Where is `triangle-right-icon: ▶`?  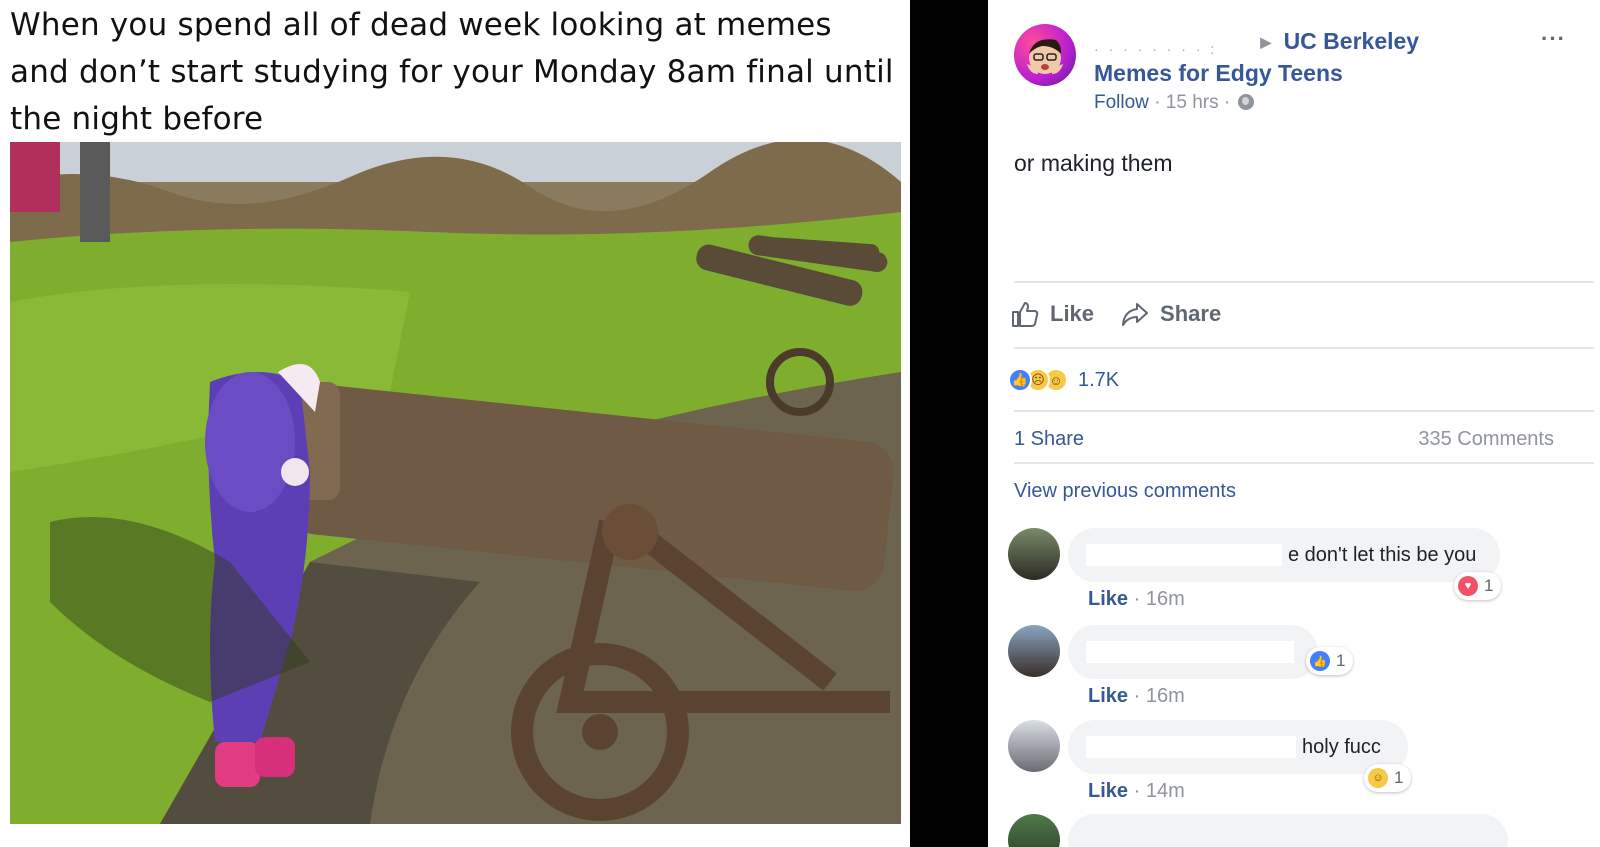 triangle-right-icon: ▶ is located at coordinates (1266, 42).